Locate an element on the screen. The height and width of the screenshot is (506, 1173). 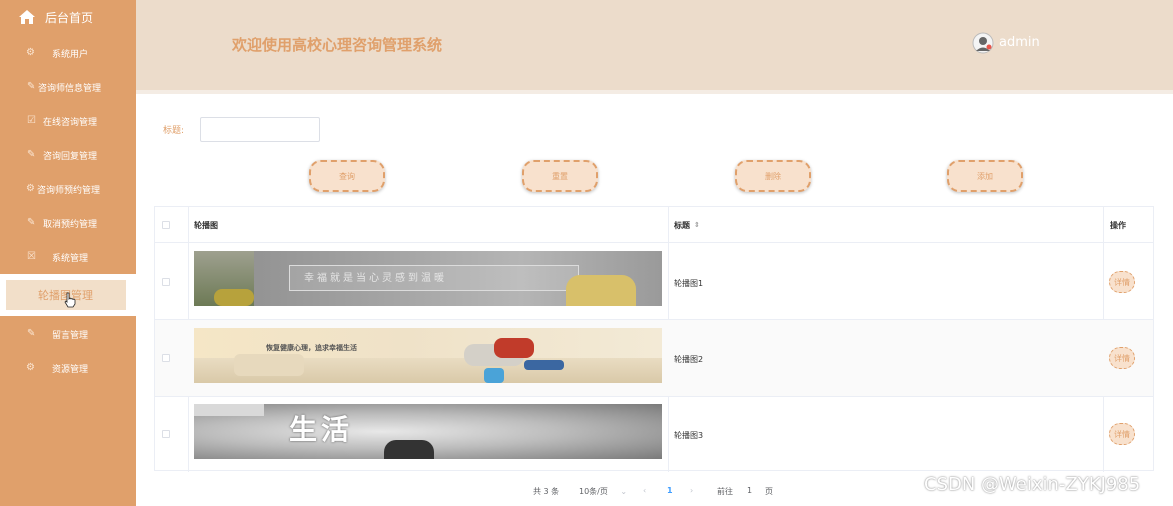
column-header-image: 轮播图 is located at coordinates (206, 225).